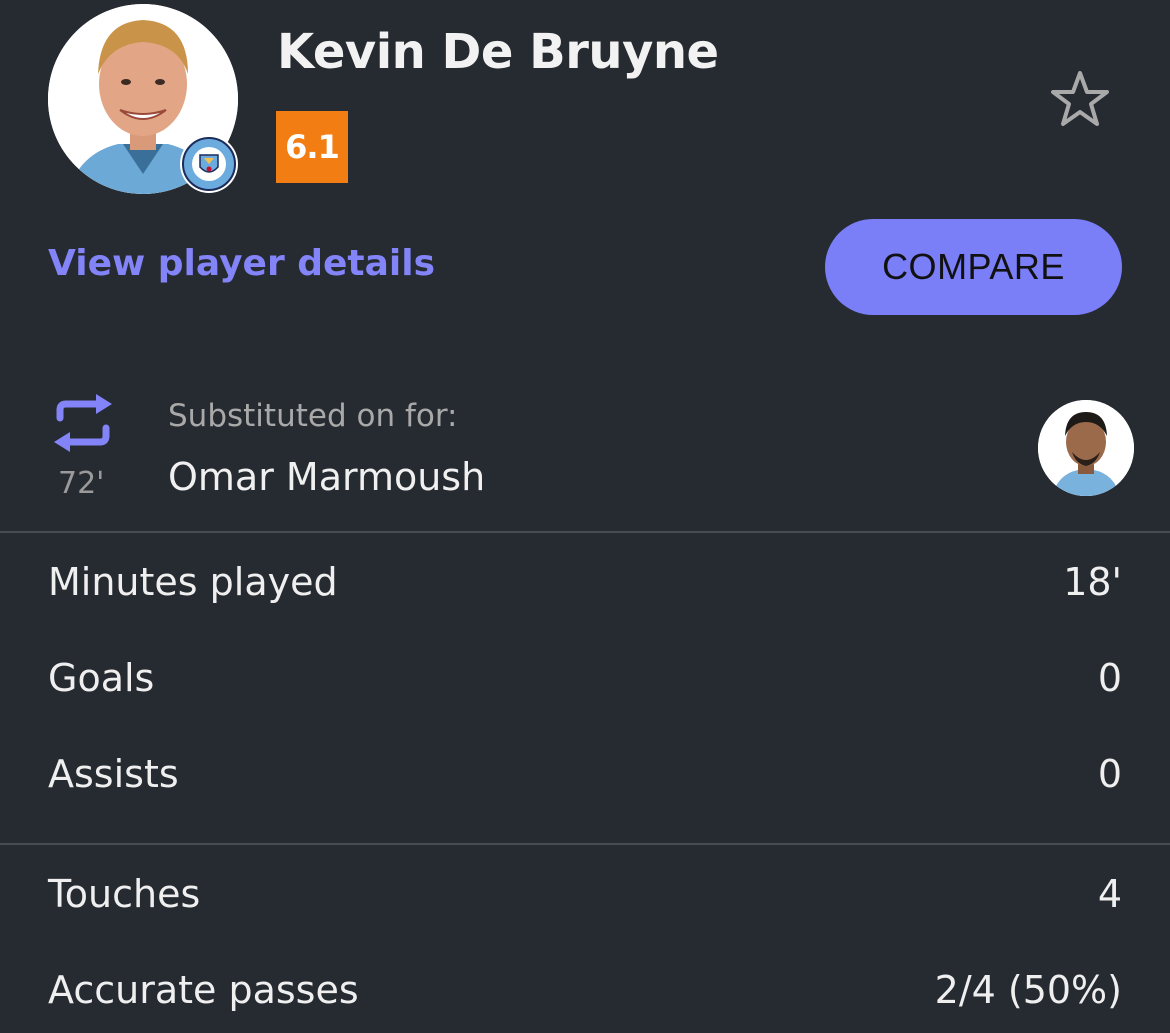 Image resolution: width=1170 pixels, height=1033 pixels. I want to click on substituted-player-name: Omar Marmoush, so click(327, 477).